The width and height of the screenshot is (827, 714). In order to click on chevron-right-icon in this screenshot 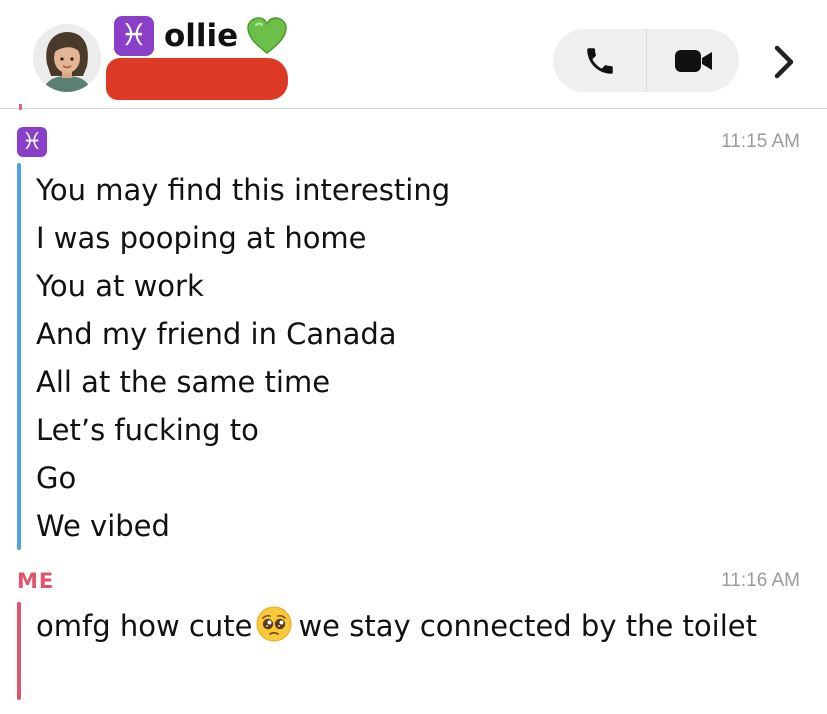, I will do `click(784, 62)`.